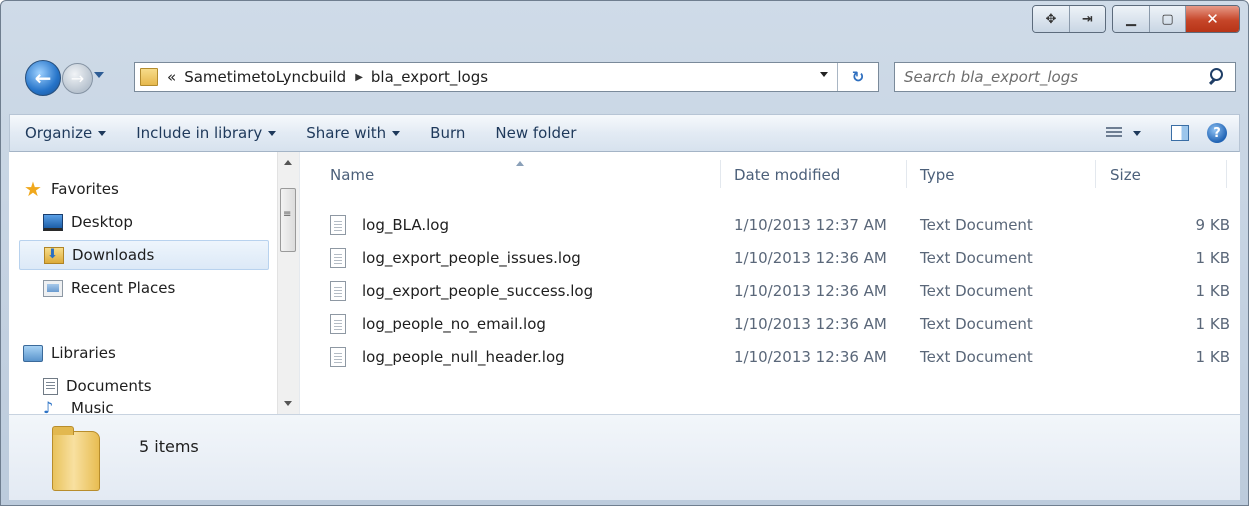 The width and height of the screenshot is (1249, 506). I want to click on sidebar-item-label: Desktop, so click(102, 222).